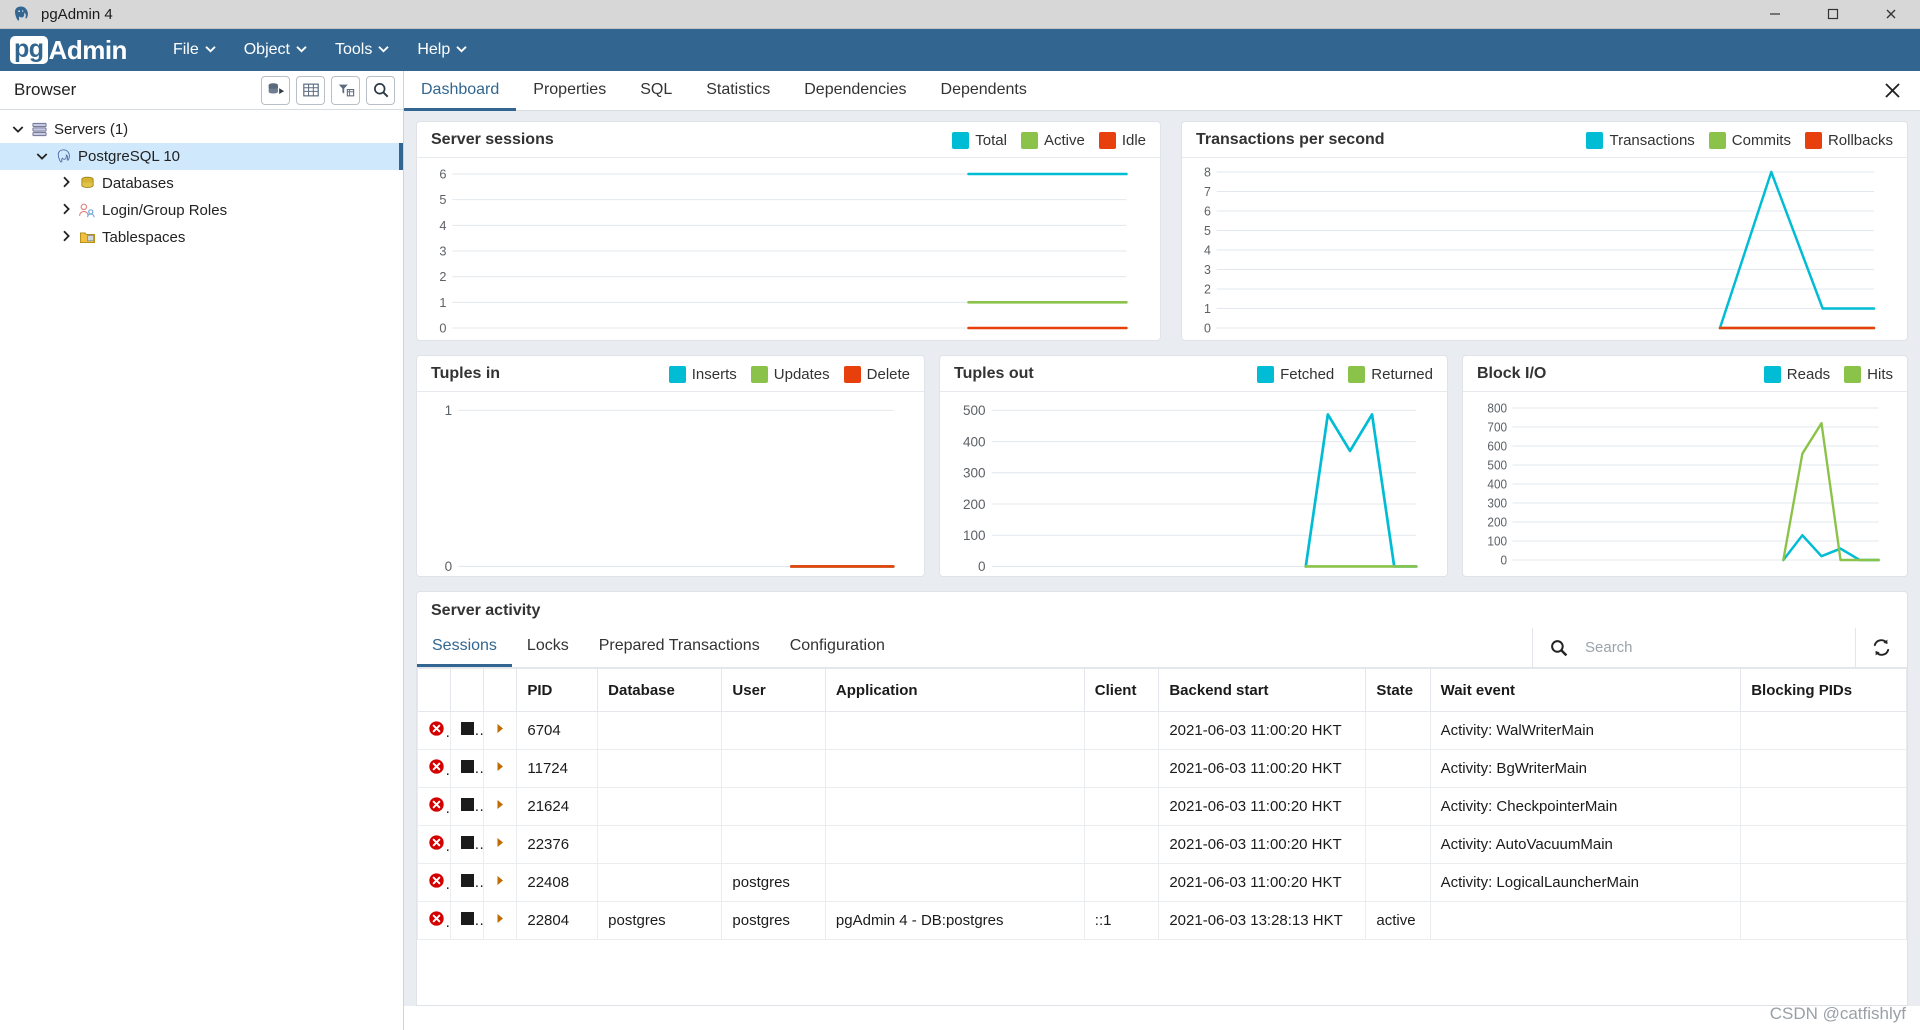 The height and width of the screenshot is (1030, 1920). I want to click on tab-dependents: Dependents, so click(984, 91).